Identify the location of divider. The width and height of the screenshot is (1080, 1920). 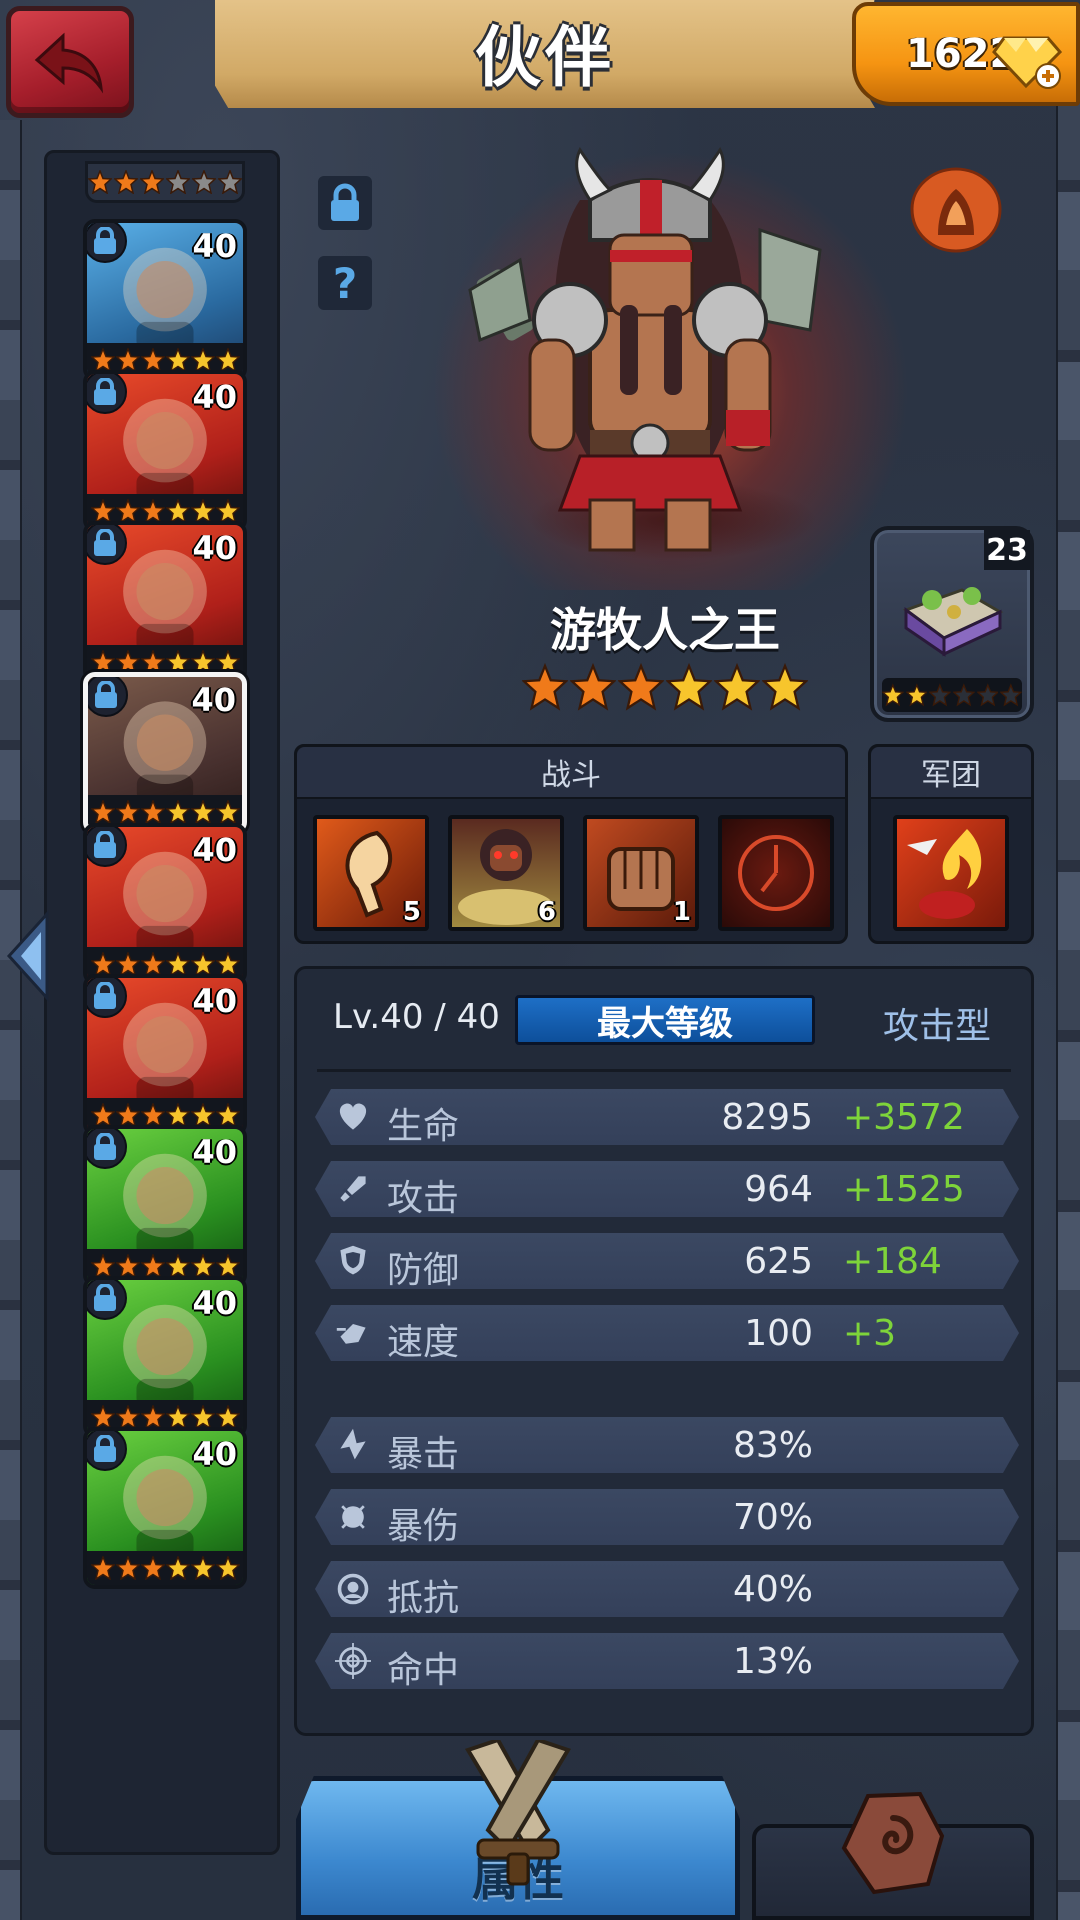
(664, 1070).